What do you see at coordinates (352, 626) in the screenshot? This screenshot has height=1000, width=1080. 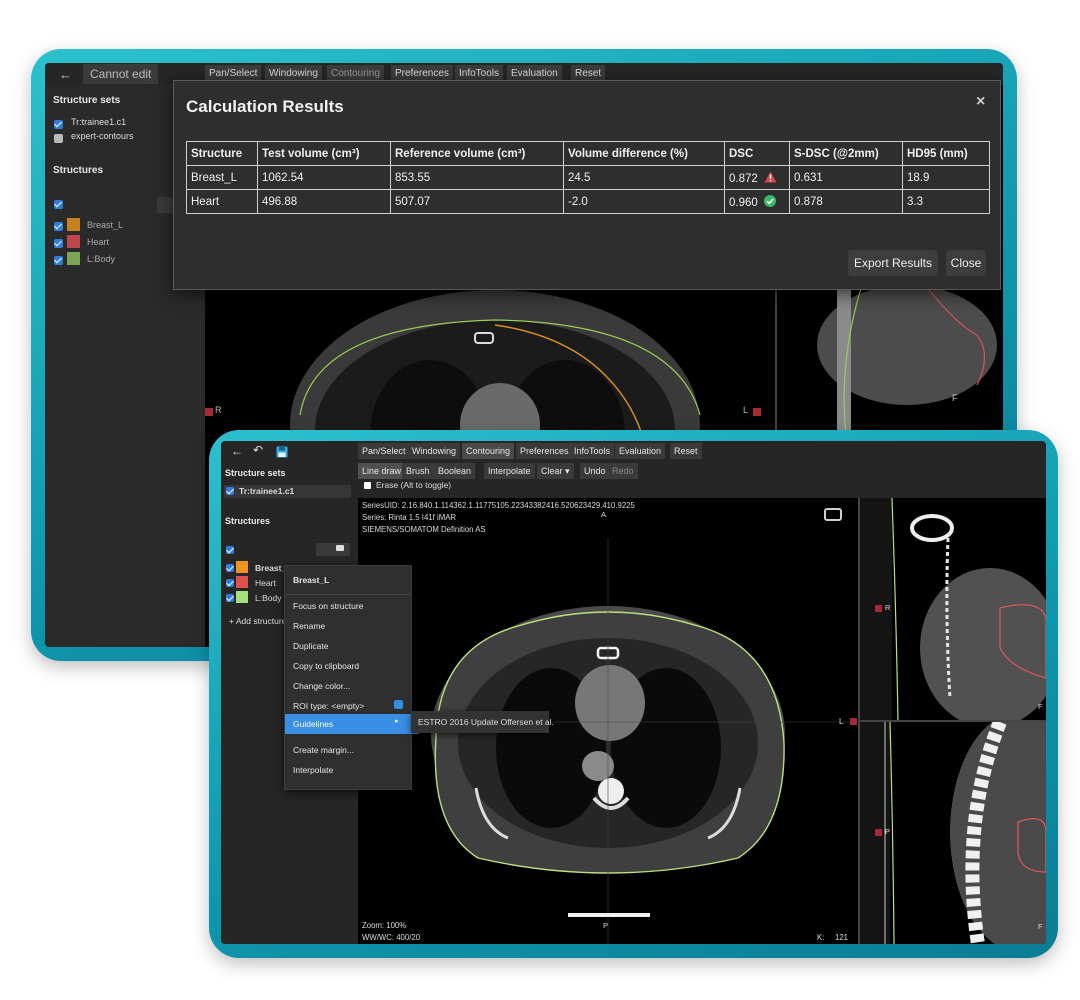 I see `menu-item-rename: Rename` at bounding box center [352, 626].